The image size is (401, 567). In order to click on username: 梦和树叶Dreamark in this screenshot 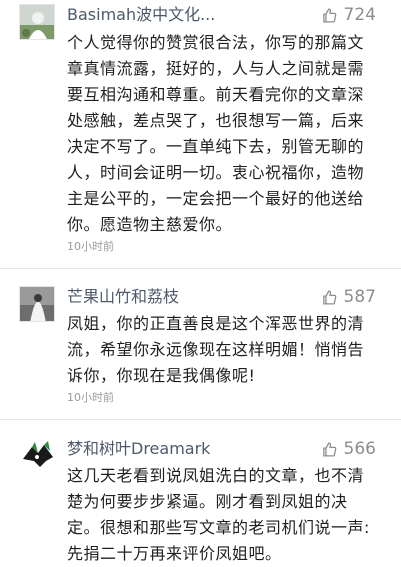, I will do `click(138, 449)`.